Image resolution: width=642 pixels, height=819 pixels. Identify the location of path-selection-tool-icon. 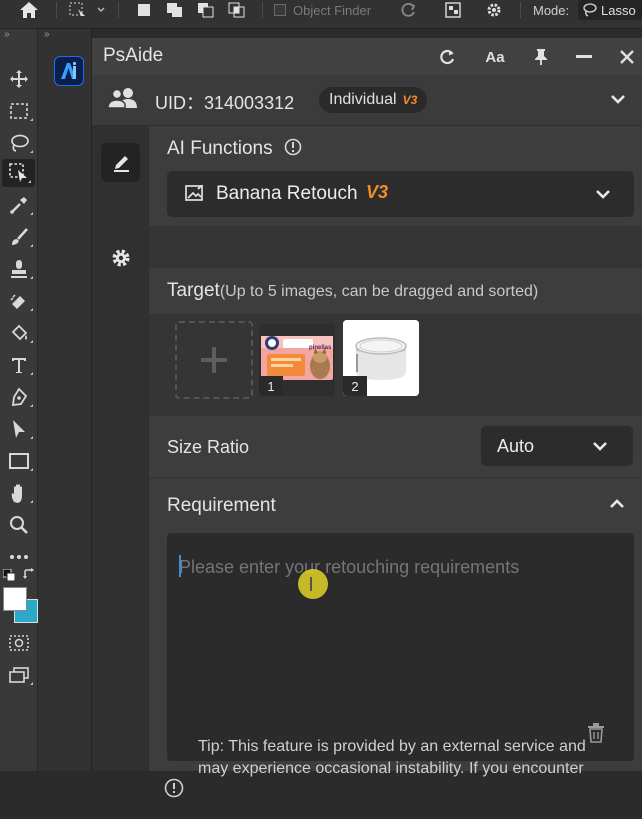
(18, 429).